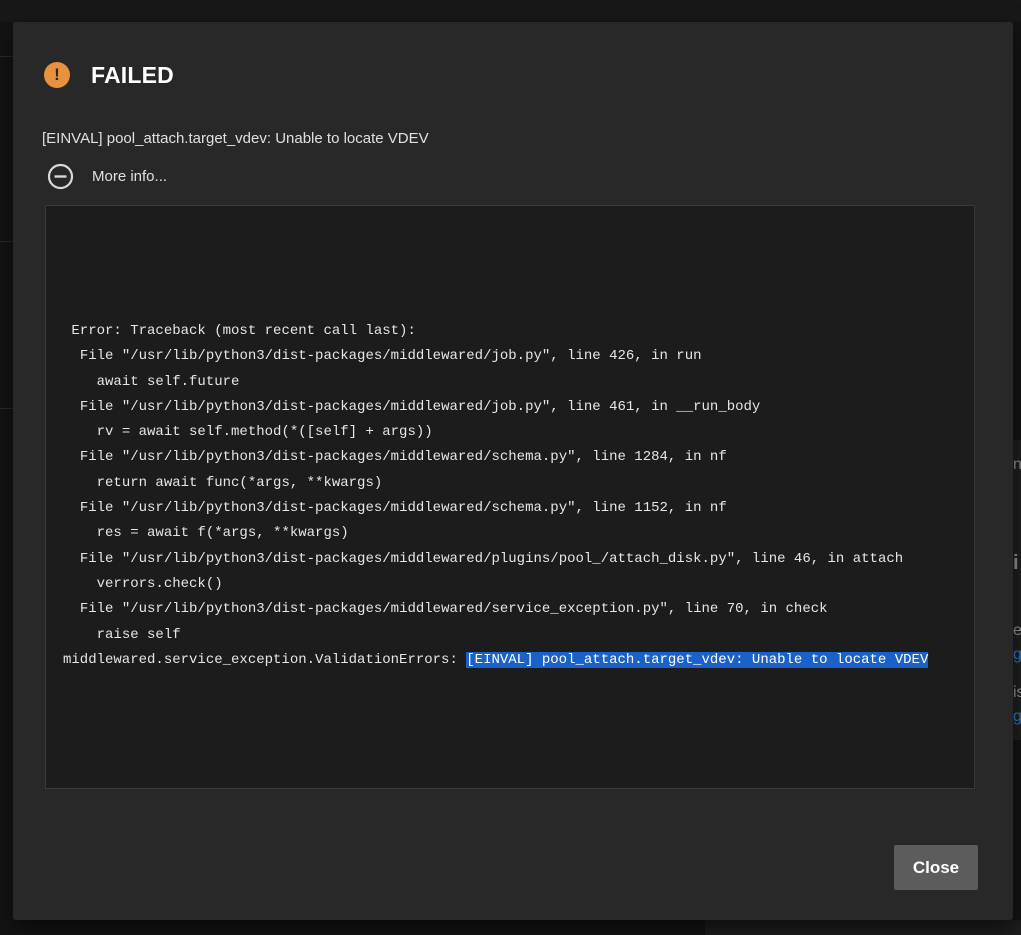 This screenshot has width=1021, height=935. What do you see at coordinates (863, 927) in the screenshot?
I see `background-bottom-panel` at bounding box center [863, 927].